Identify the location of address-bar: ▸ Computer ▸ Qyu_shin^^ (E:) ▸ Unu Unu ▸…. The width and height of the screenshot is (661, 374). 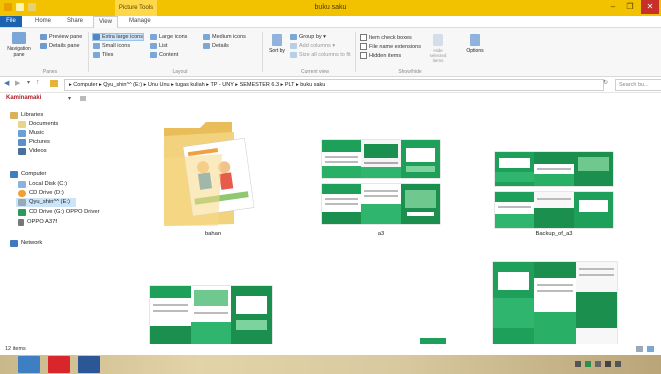
(334, 85).